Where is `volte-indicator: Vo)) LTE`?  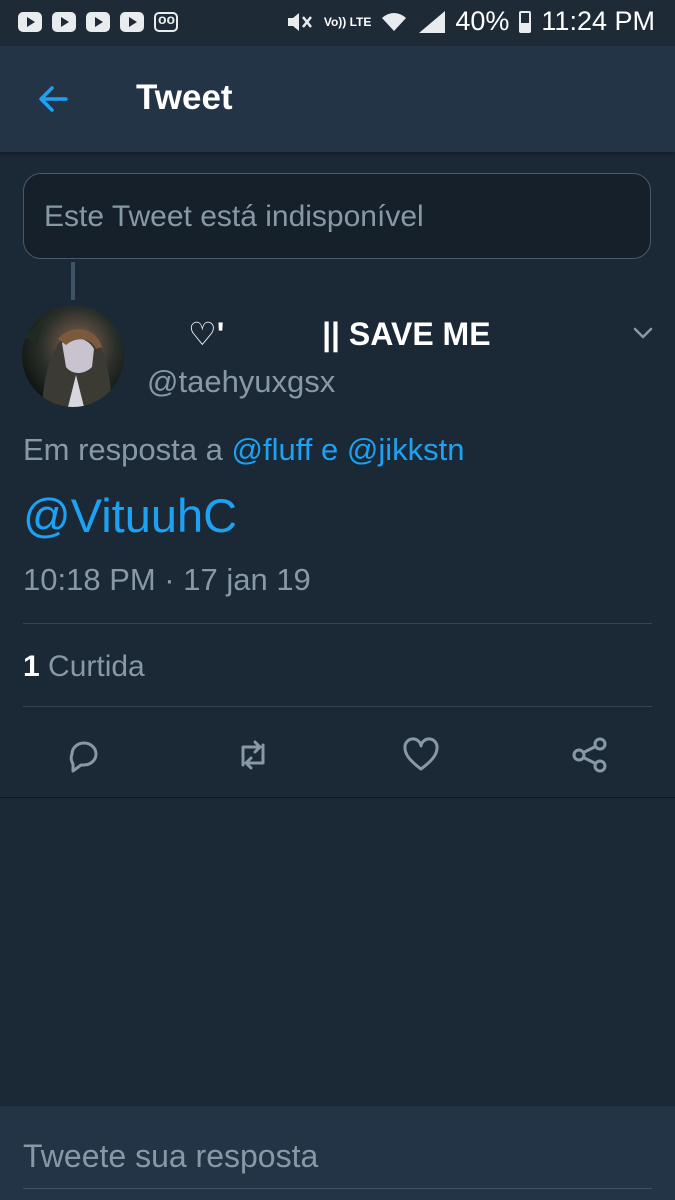 volte-indicator: Vo)) LTE is located at coordinates (347, 21).